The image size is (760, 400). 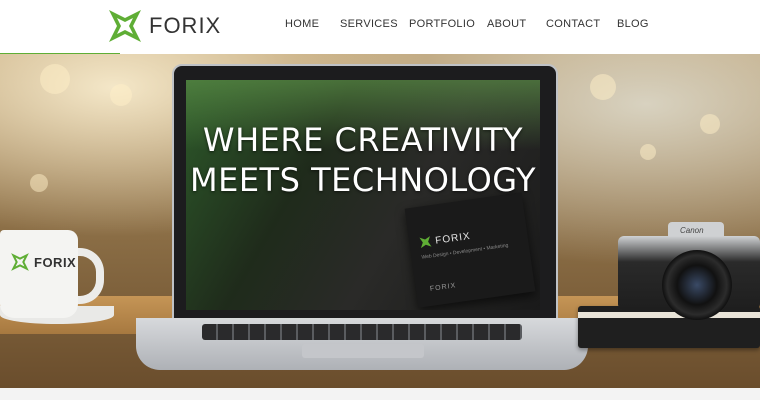 I want to click on camera-lens, so click(x=697, y=285).